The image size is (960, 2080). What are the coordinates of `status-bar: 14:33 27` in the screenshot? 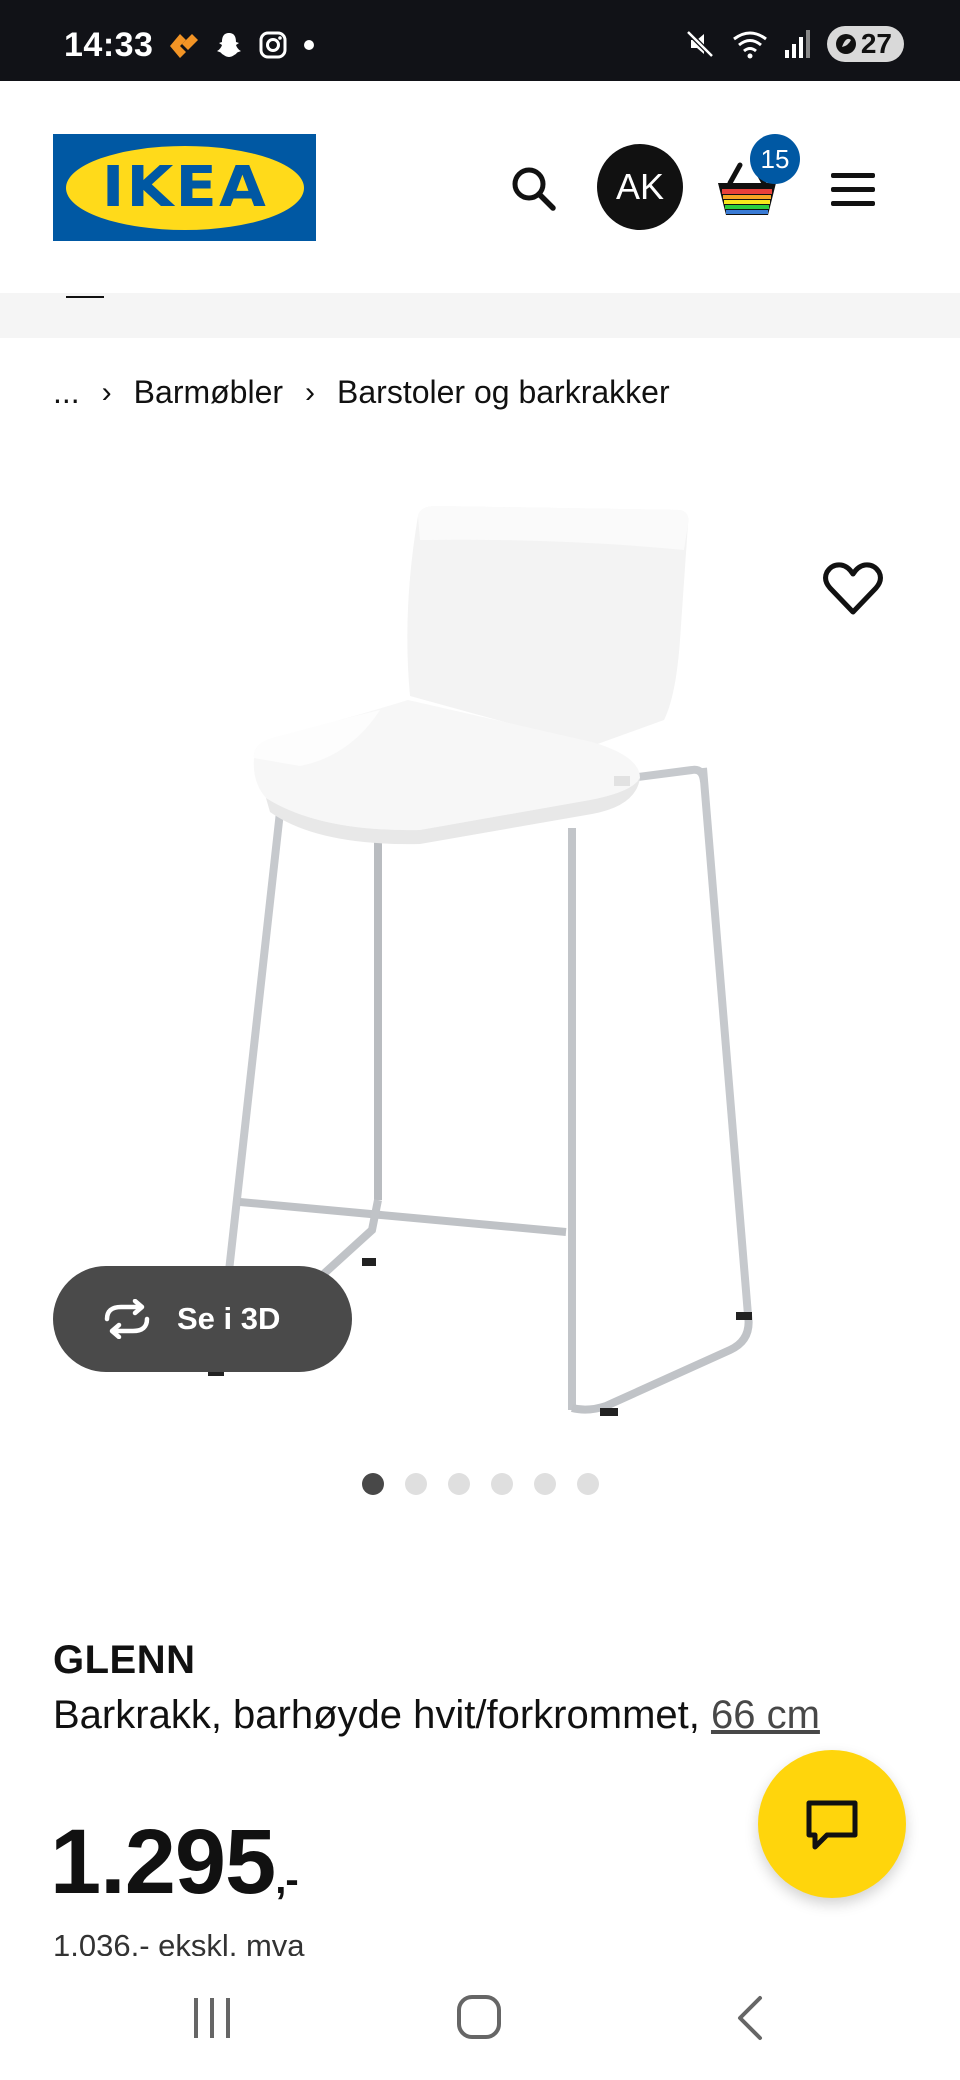 It's located at (480, 40).